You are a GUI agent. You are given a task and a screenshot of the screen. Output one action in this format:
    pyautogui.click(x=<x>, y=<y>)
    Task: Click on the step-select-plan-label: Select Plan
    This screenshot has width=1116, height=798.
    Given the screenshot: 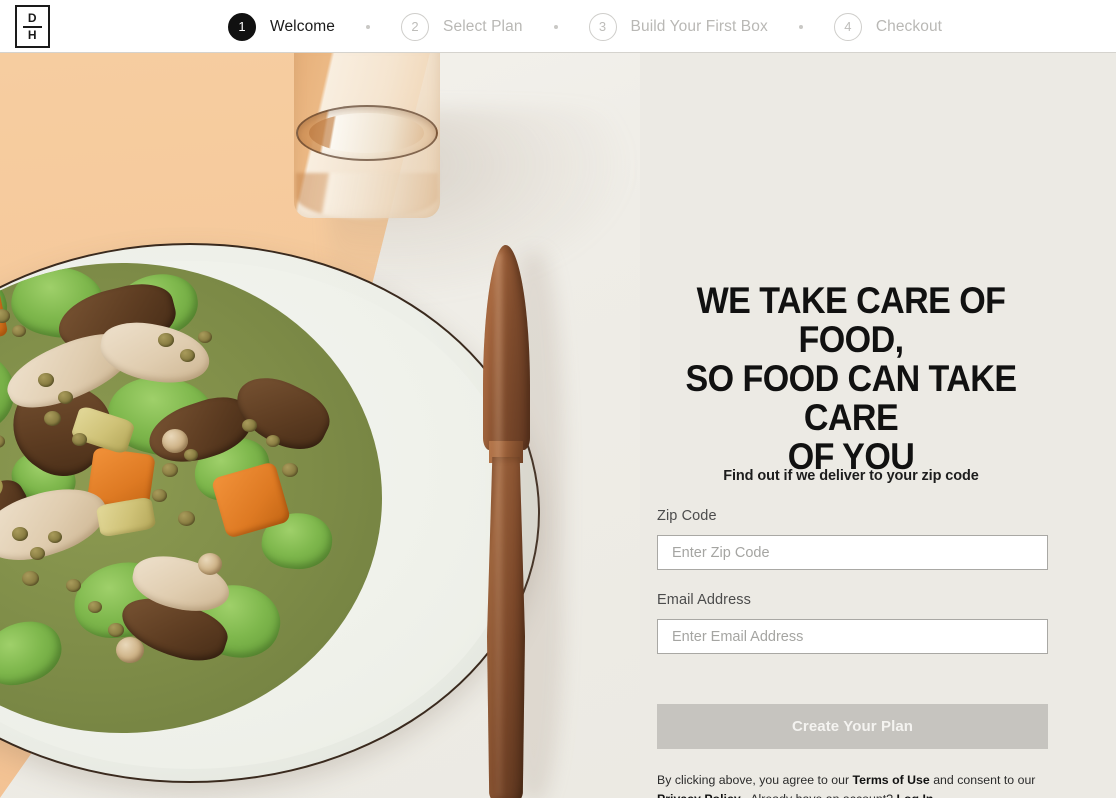 What is the action you would take?
    pyautogui.click(x=483, y=26)
    